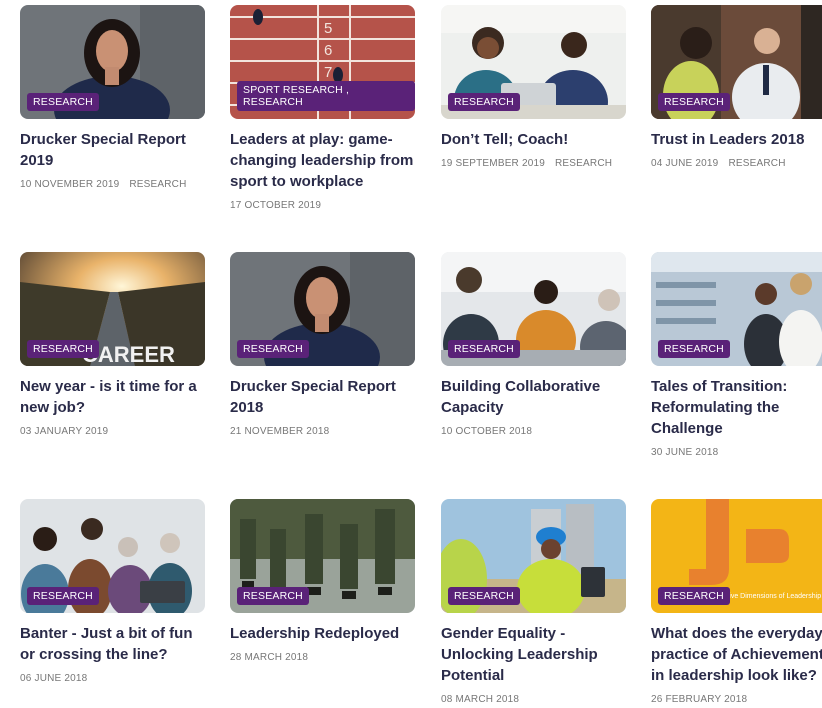 The height and width of the screenshot is (708, 822). Describe the element at coordinates (112, 150) in the screenshot. I see `article-title: Drucker Special Report 2019` at that location.